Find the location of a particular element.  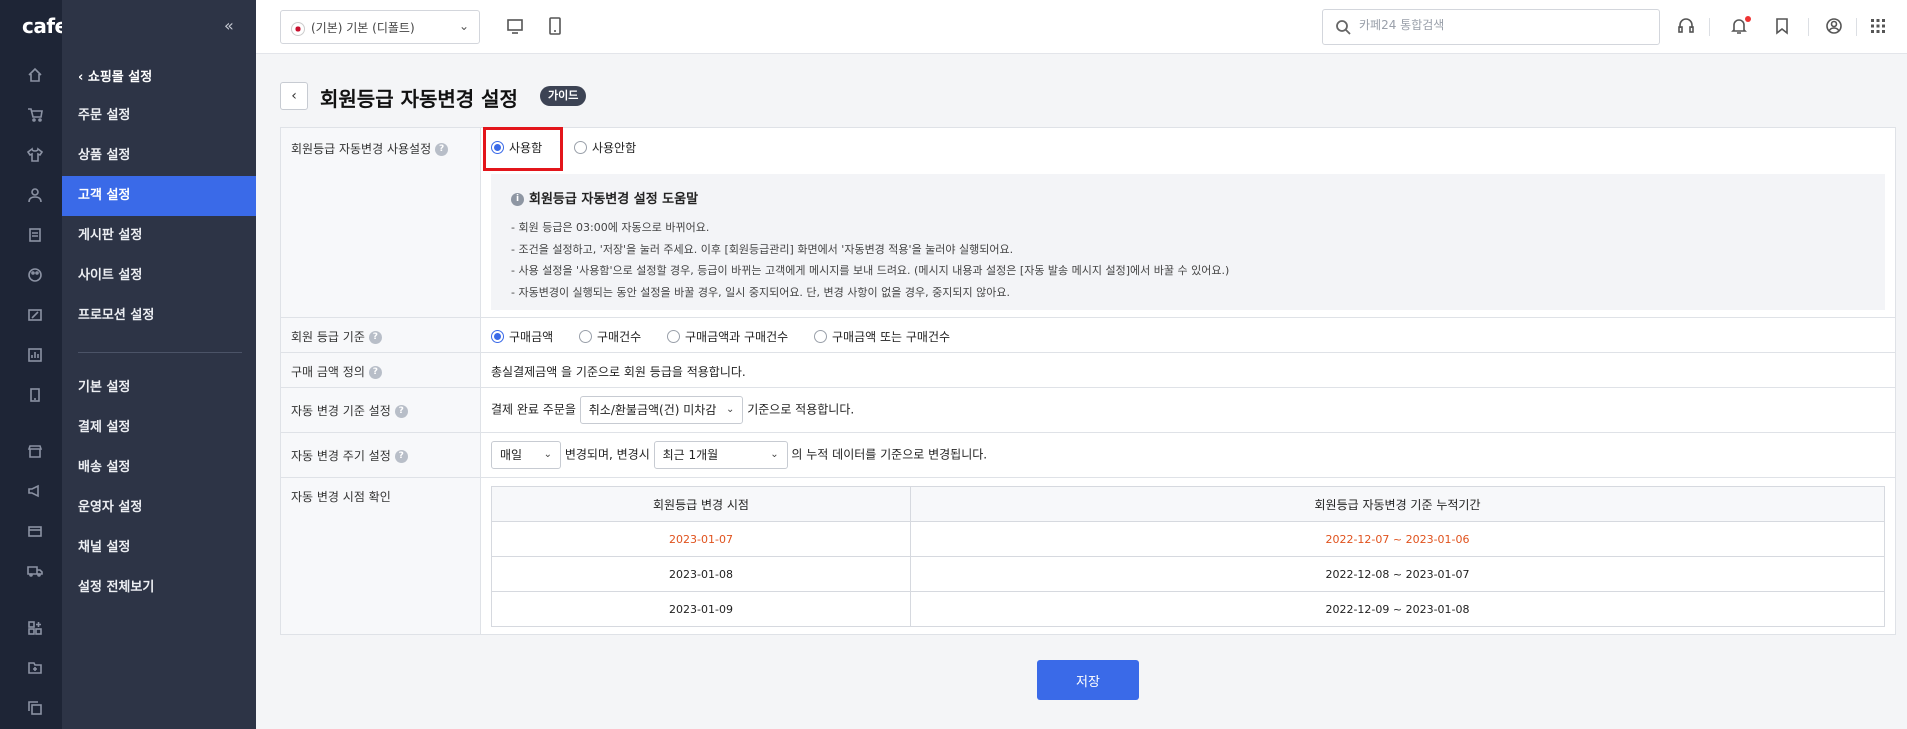

change-date-cell: 2023-01-07 is located at coordinates (701, 539).